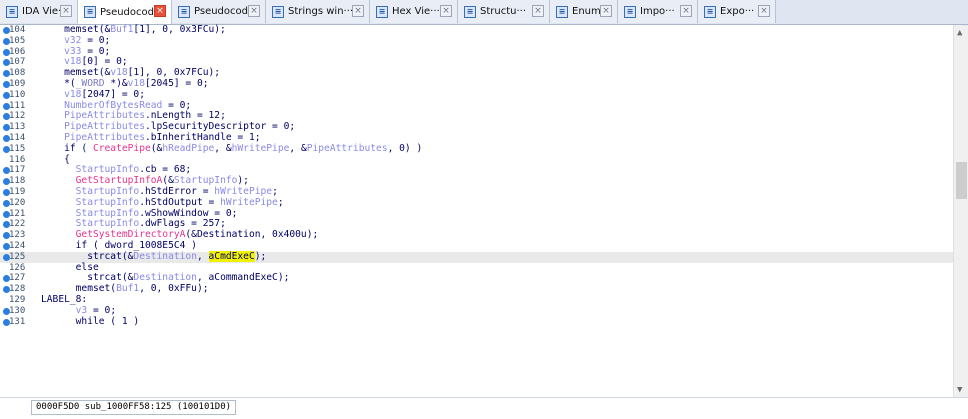  What do you see at coordinates (17, 224) in the screenshot?
I see `line-number: 122` at bounding box center [17, 224].